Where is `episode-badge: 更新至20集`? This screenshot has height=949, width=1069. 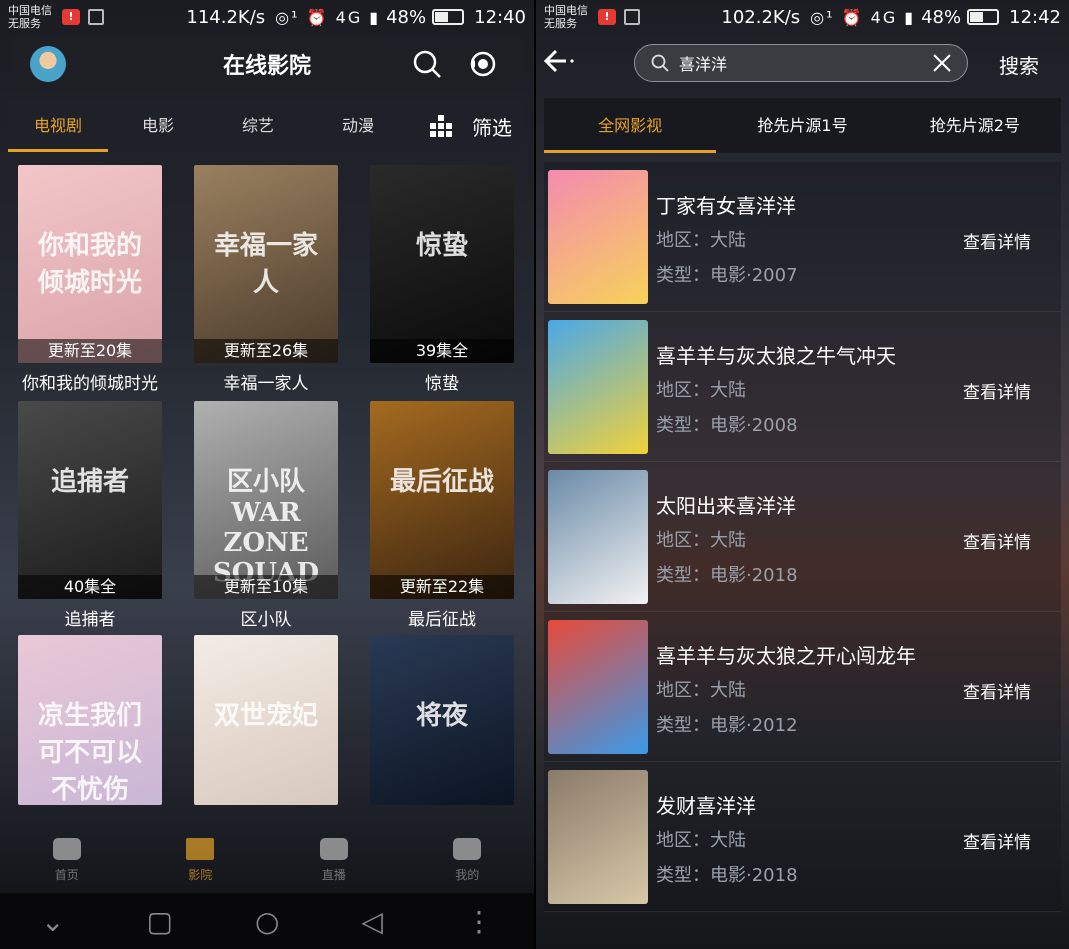 episode-badge: 更新至20集 is located at coordinates (90, 351).